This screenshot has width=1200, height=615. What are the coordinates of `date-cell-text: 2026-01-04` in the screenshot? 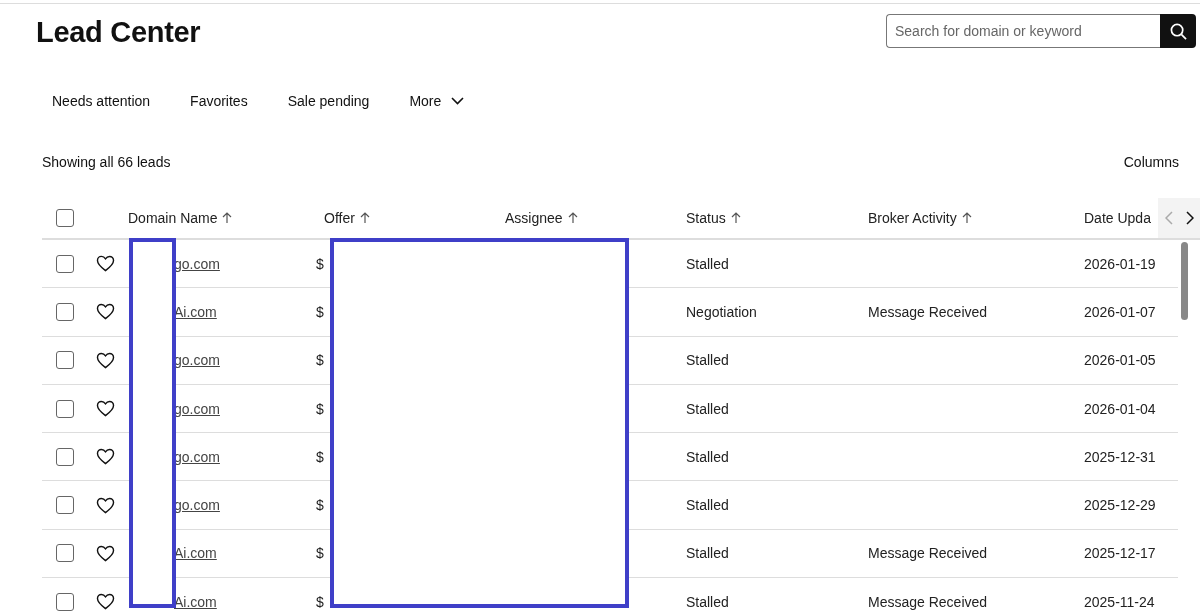 It's located at (1120, 408).